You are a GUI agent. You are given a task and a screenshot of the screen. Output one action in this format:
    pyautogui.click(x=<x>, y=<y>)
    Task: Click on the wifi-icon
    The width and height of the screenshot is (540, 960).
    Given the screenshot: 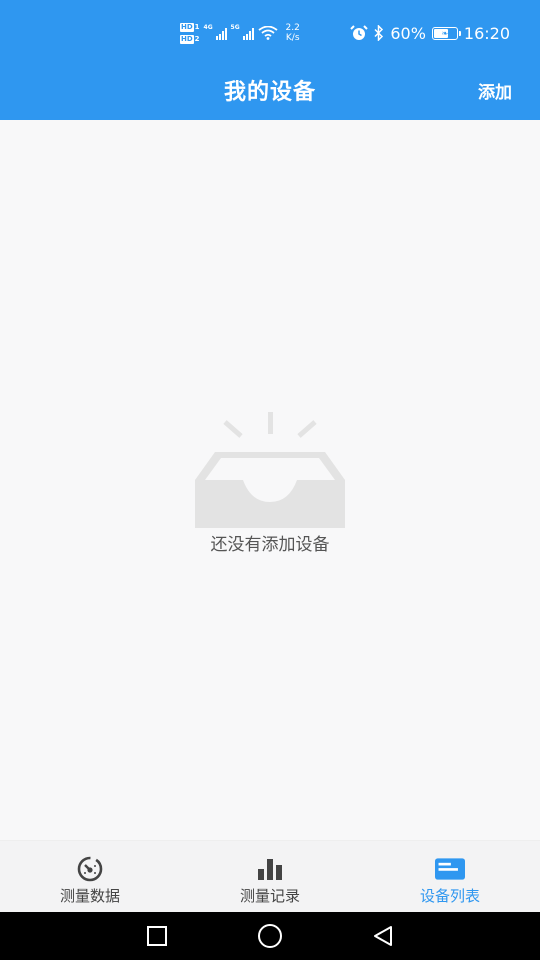 What is the action you would take?
    pyautogui.click(x=267, y=33)
    